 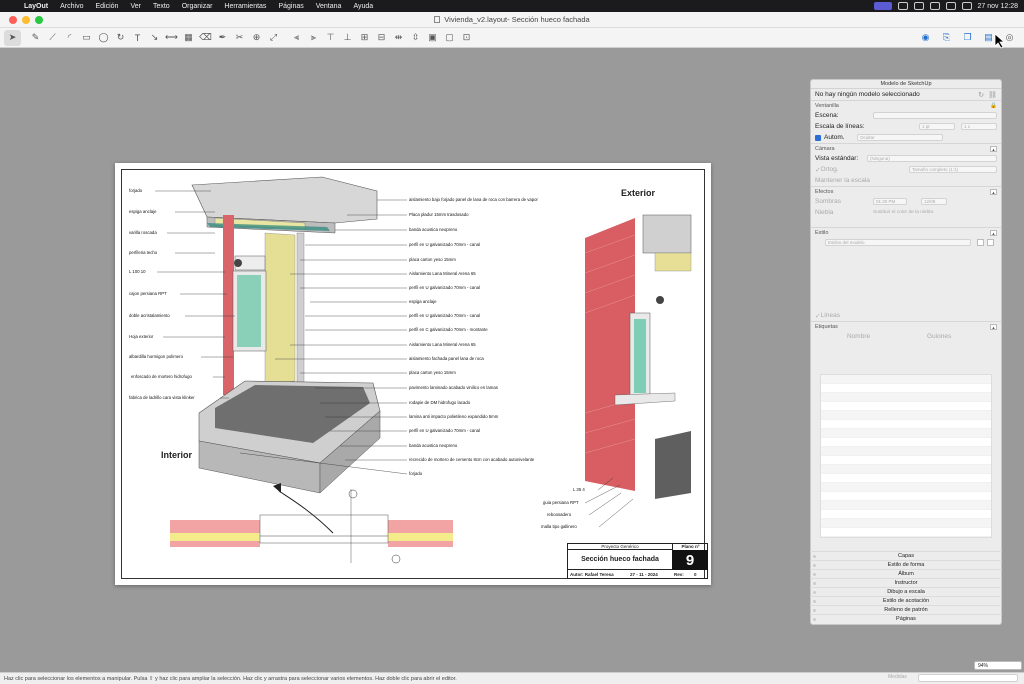 What do you see at coordinates (992, 95) in the screenshot?
I see `link-icon: ⛓` at bounding box center [992, 95].